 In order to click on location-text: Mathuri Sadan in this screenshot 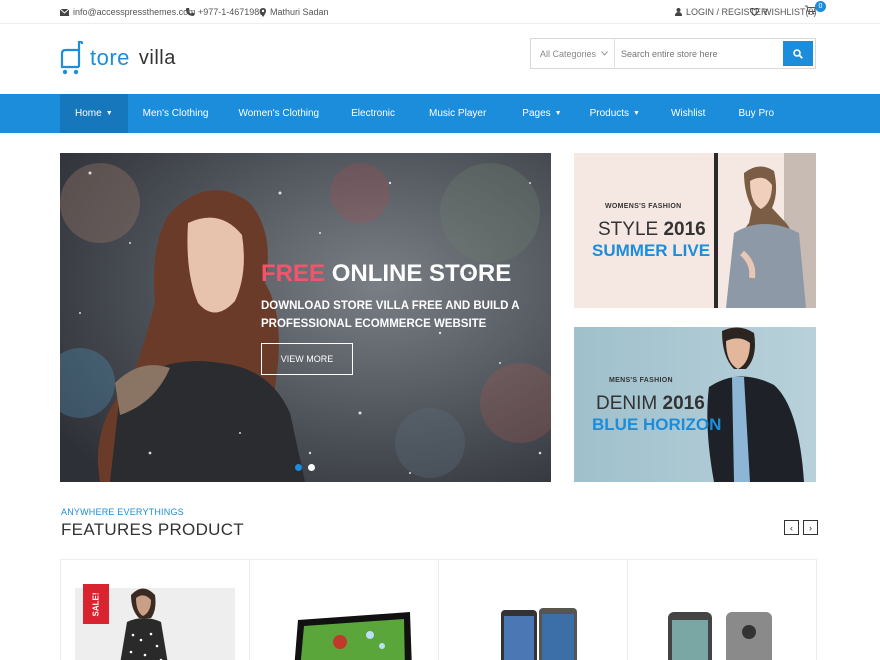, I will do `click(299, 12)`.